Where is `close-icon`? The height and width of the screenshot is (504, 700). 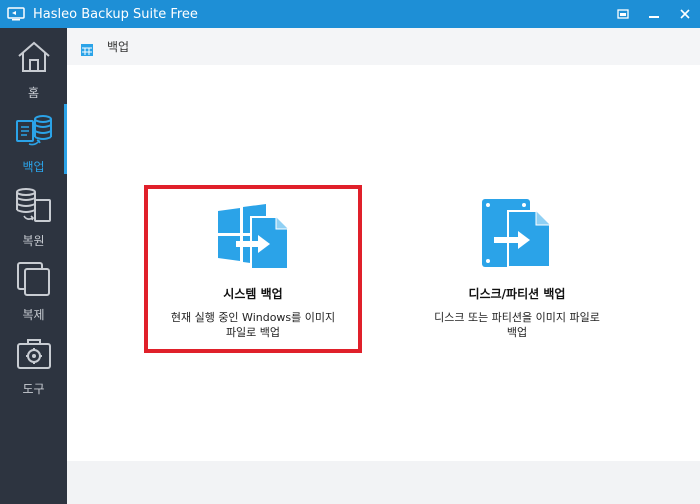 close-icon is located at coordinates (684, 14).